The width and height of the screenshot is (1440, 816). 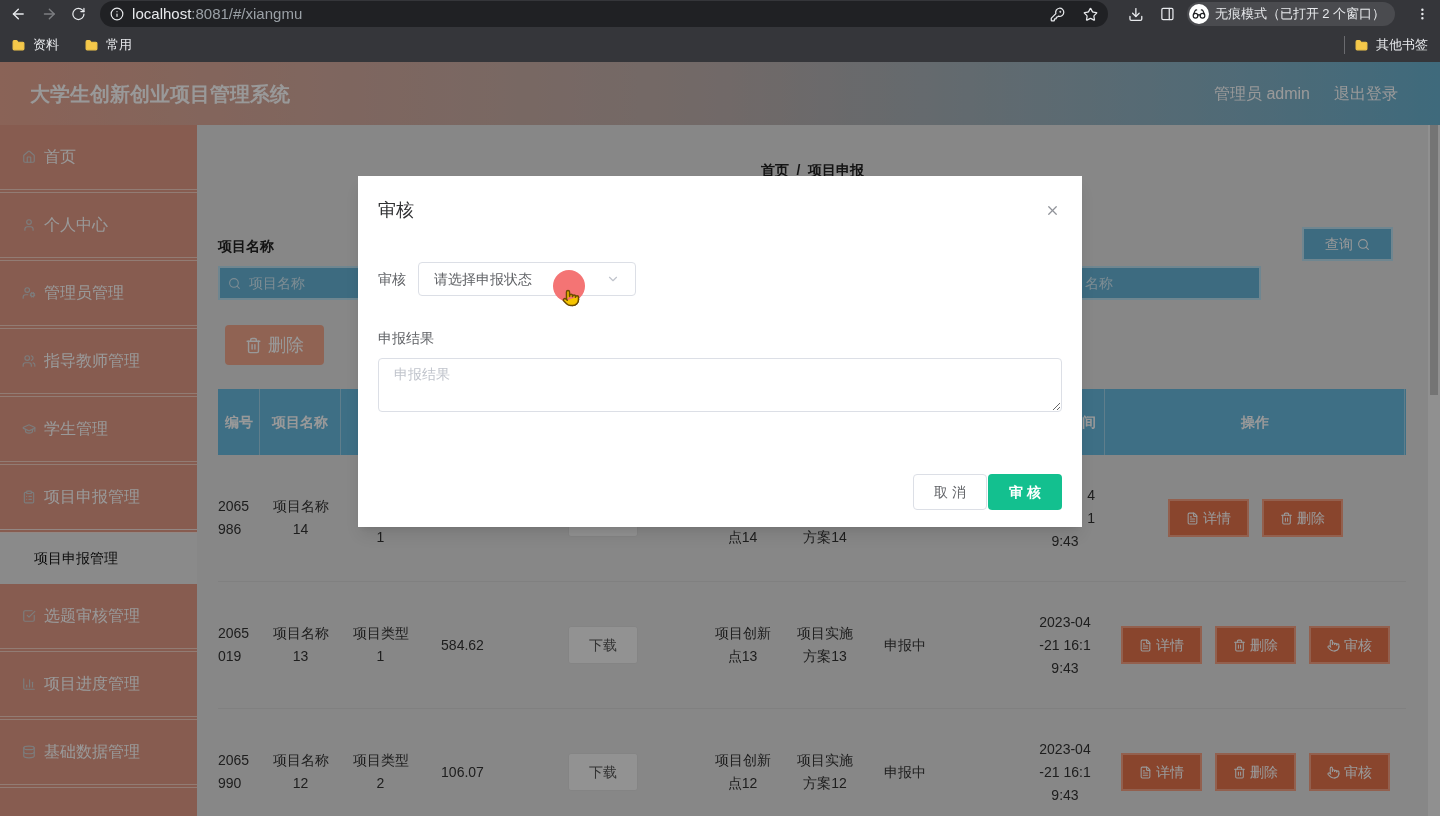 I want to click on incognito-label: 无痕模式（已打开 2 个窗口）, so click(x=1300, y=14).